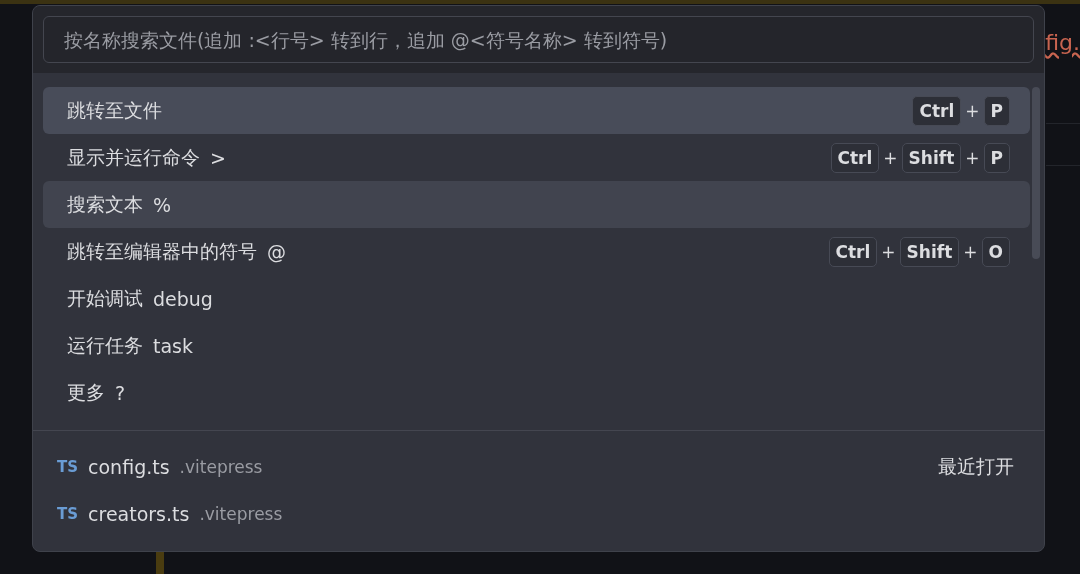 This screenshot has width=1080, height=574. What do you see at coordinates (105, 298) in the screenshot?
I see `command-label: 开始调试` at bounding box center [105, 298].